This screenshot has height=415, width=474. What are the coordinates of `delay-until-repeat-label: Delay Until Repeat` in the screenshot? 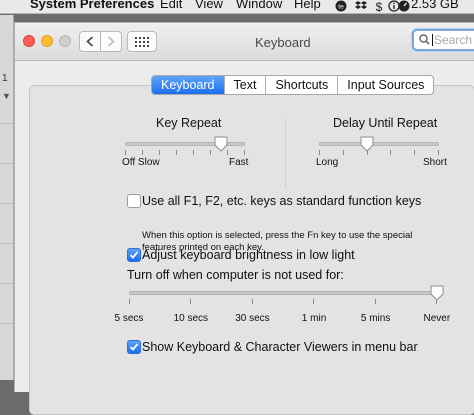 It's located at (385, 123).